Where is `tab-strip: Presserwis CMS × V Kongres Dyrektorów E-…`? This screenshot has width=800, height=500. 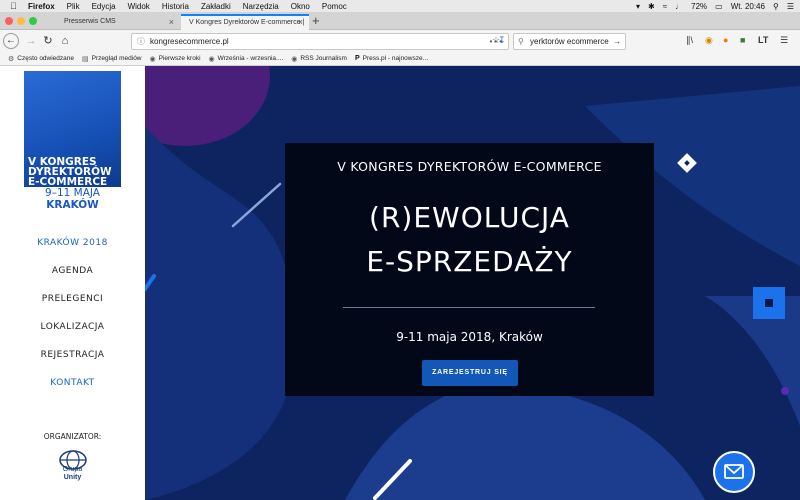 tab-strip: Presserwis CMS × V Kongres Dyrektorów E-… is located at coordinates (400, 21).